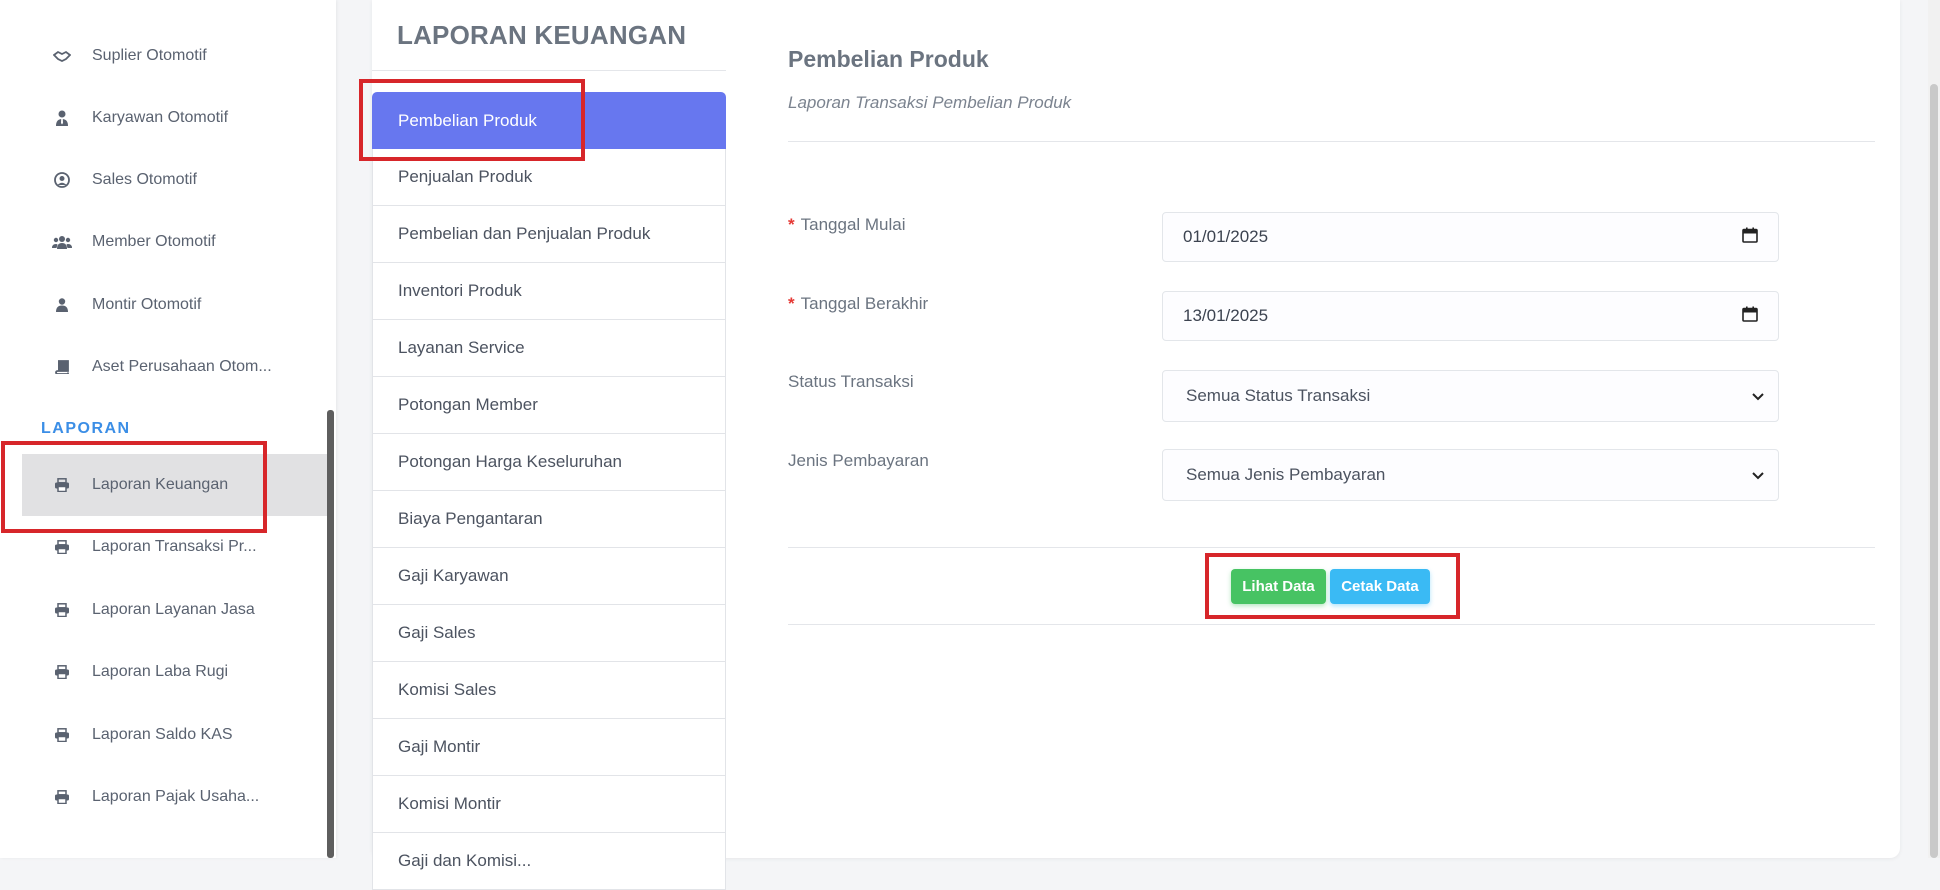 This screenshot has width=1940, height=890. I want to click on user-tie-icon, so click(62, 118).